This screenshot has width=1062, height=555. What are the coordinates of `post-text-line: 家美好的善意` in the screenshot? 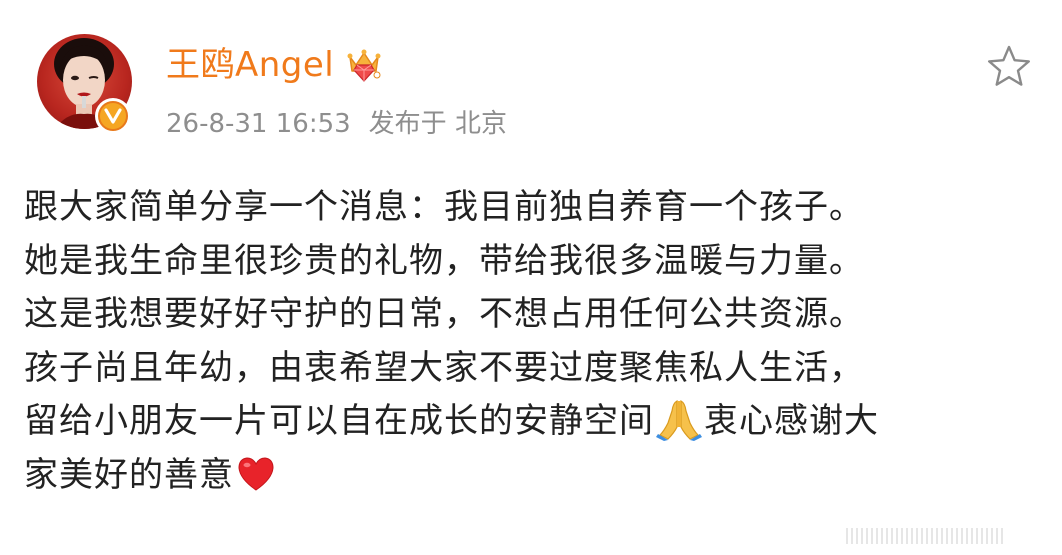 It's located at (529, 476).